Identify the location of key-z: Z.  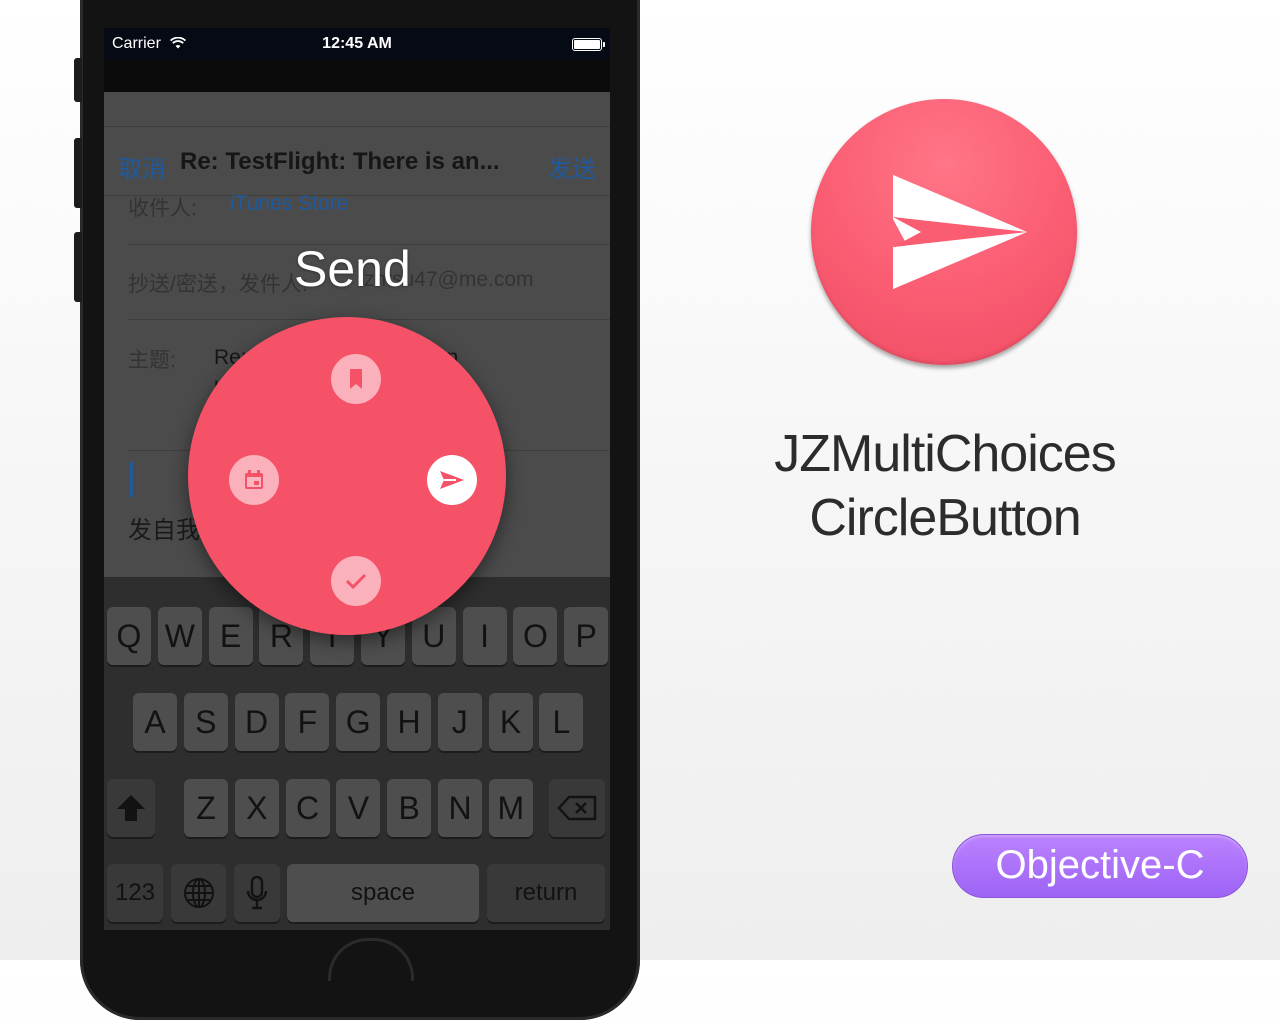
(206, 808).